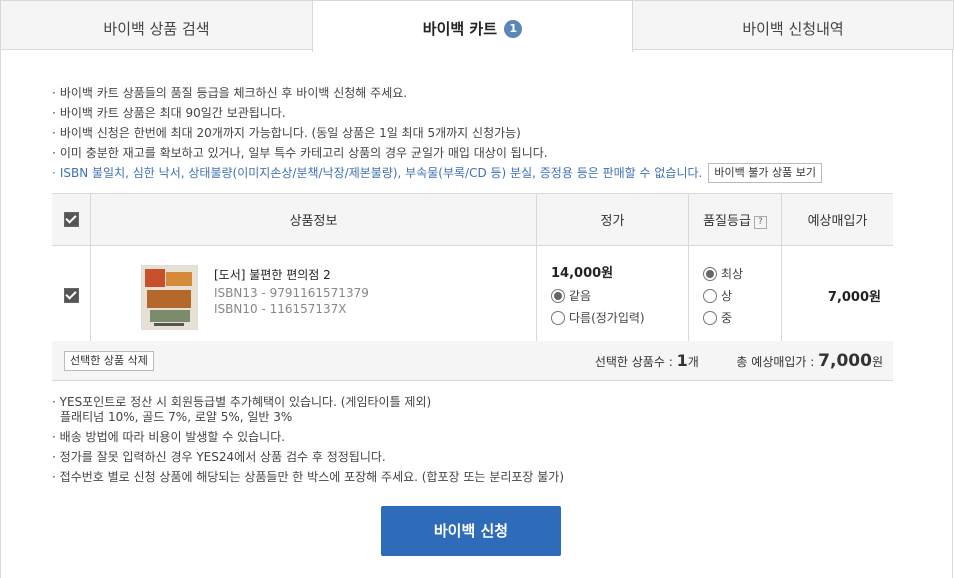 This screenshot has height=578, width=954. Describe the element at coordinates (513, 29) in the screenshot. I see `cart-count-badge: 1` at that location.